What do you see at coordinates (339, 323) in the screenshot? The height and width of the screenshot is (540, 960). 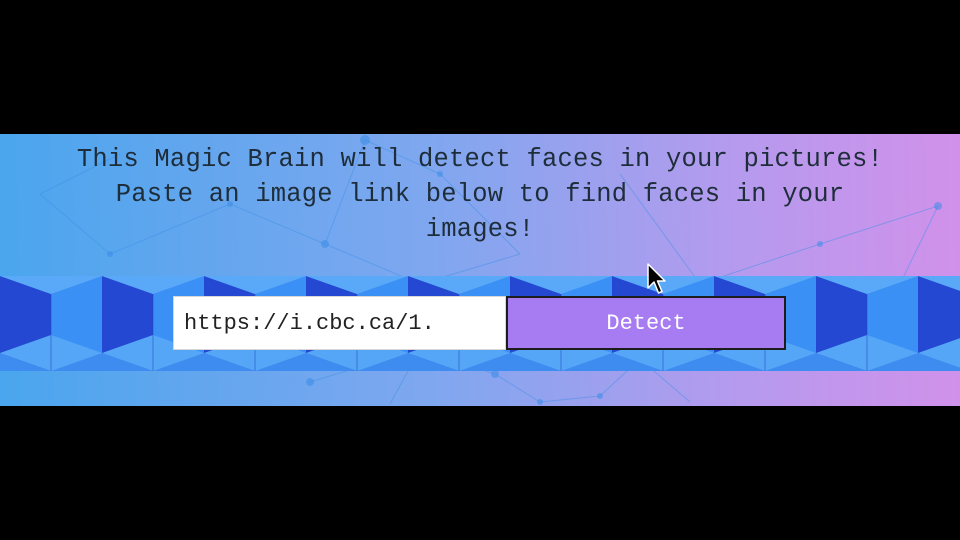 I see `image-url-input` at bounding box center [339, 323].